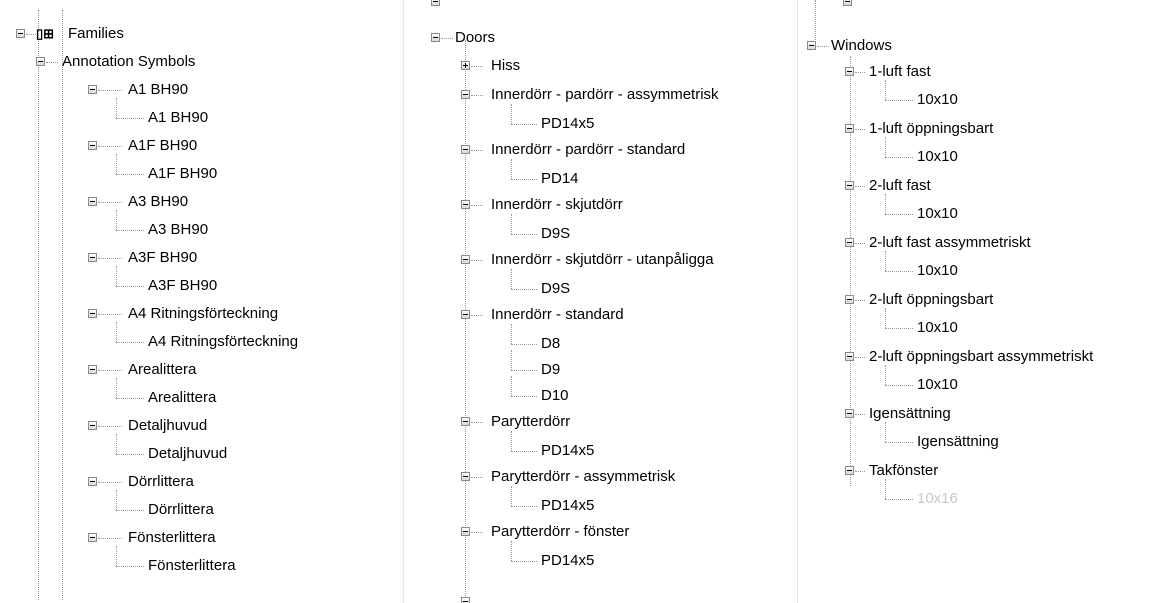 This screenshot has width=1166, height=603. I want to click on expand-toggle-icon, so click(465, 65).